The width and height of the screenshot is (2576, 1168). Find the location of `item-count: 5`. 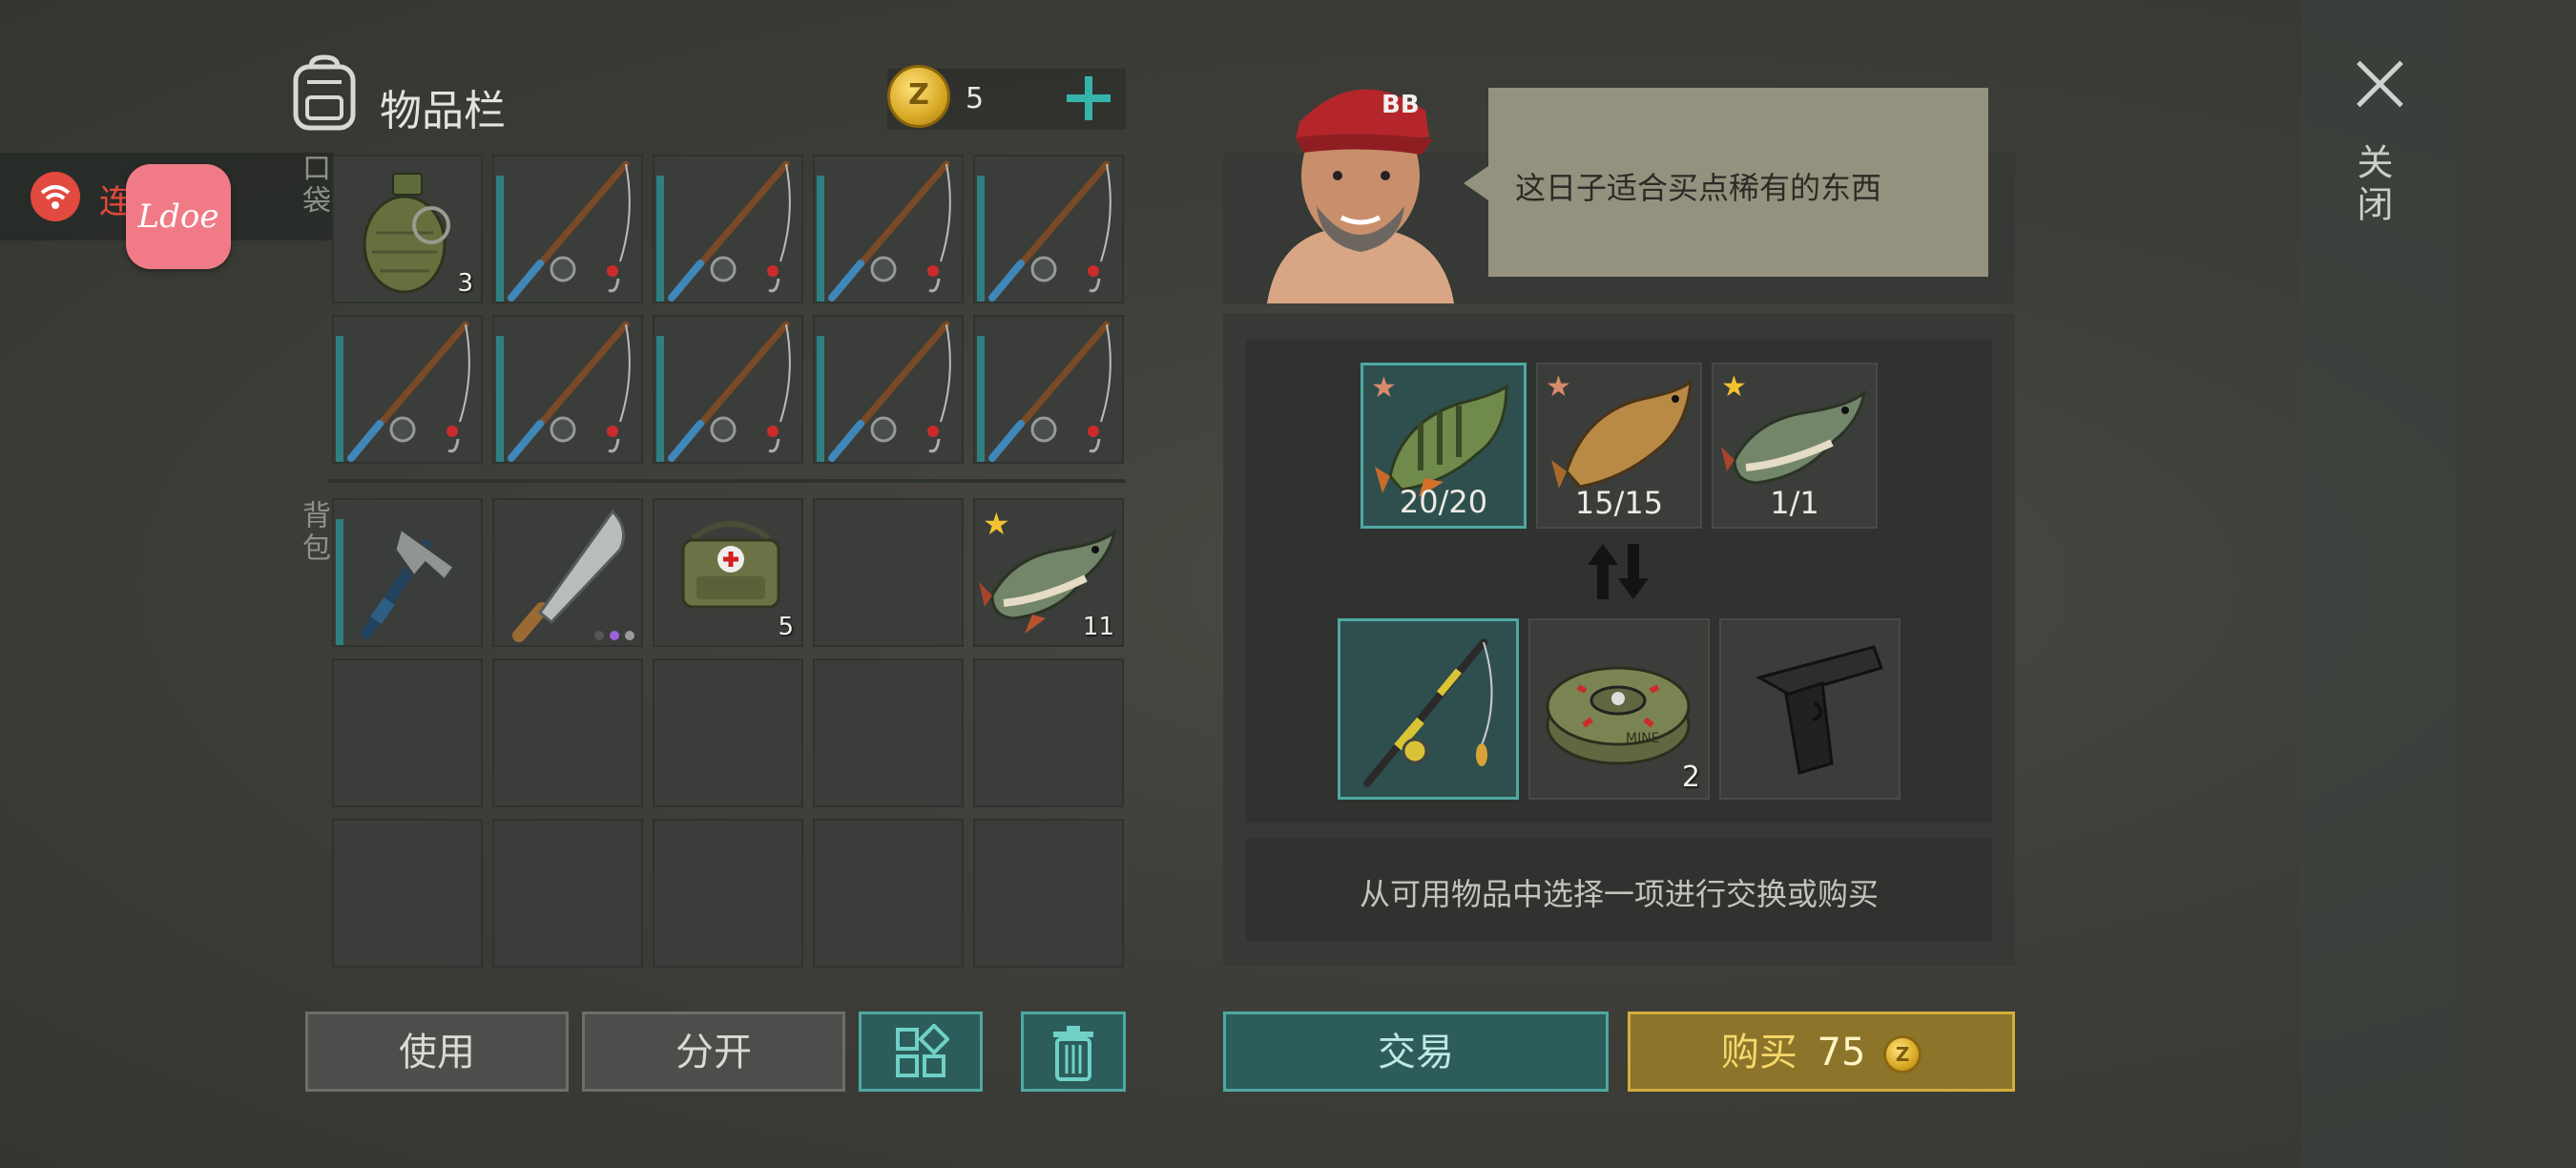

item-count: 5 is located at coordinates (786, 627).